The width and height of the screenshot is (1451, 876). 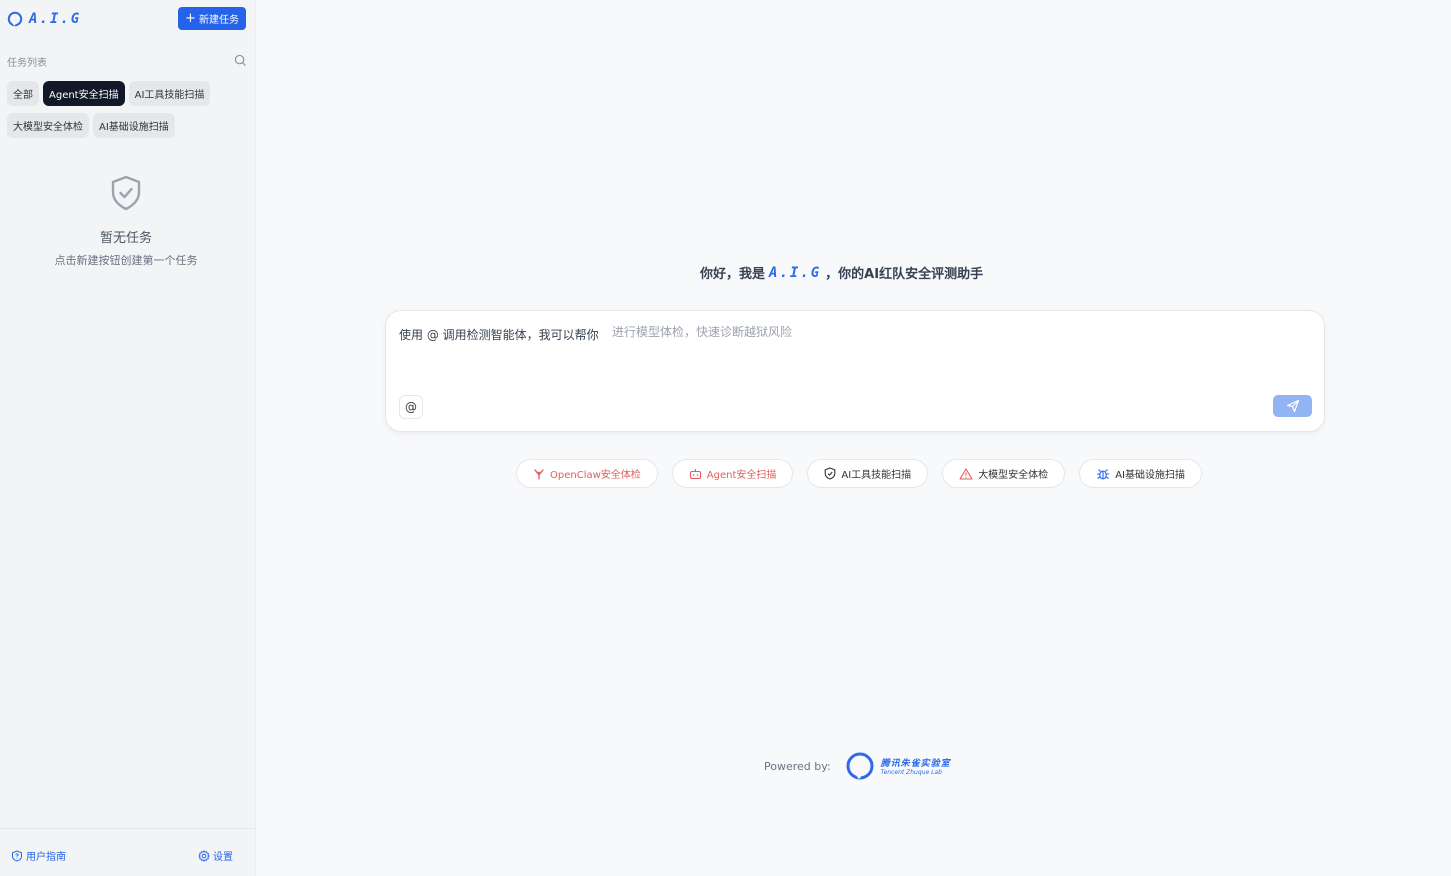 I want to click on aig-logo-icon, so click(x=15, y=19).